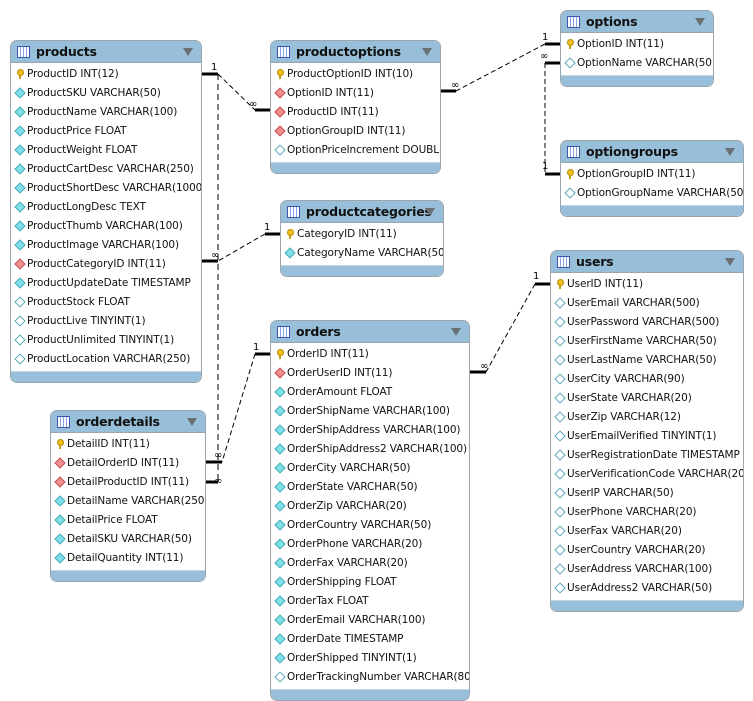 The width and height of the screenshot is (753, 701). What do you see at coordinates (647, 340) in the screenshot?
I see `column-row: UserFirstName VARCHAR(50)` at bounding box center [647, 340].